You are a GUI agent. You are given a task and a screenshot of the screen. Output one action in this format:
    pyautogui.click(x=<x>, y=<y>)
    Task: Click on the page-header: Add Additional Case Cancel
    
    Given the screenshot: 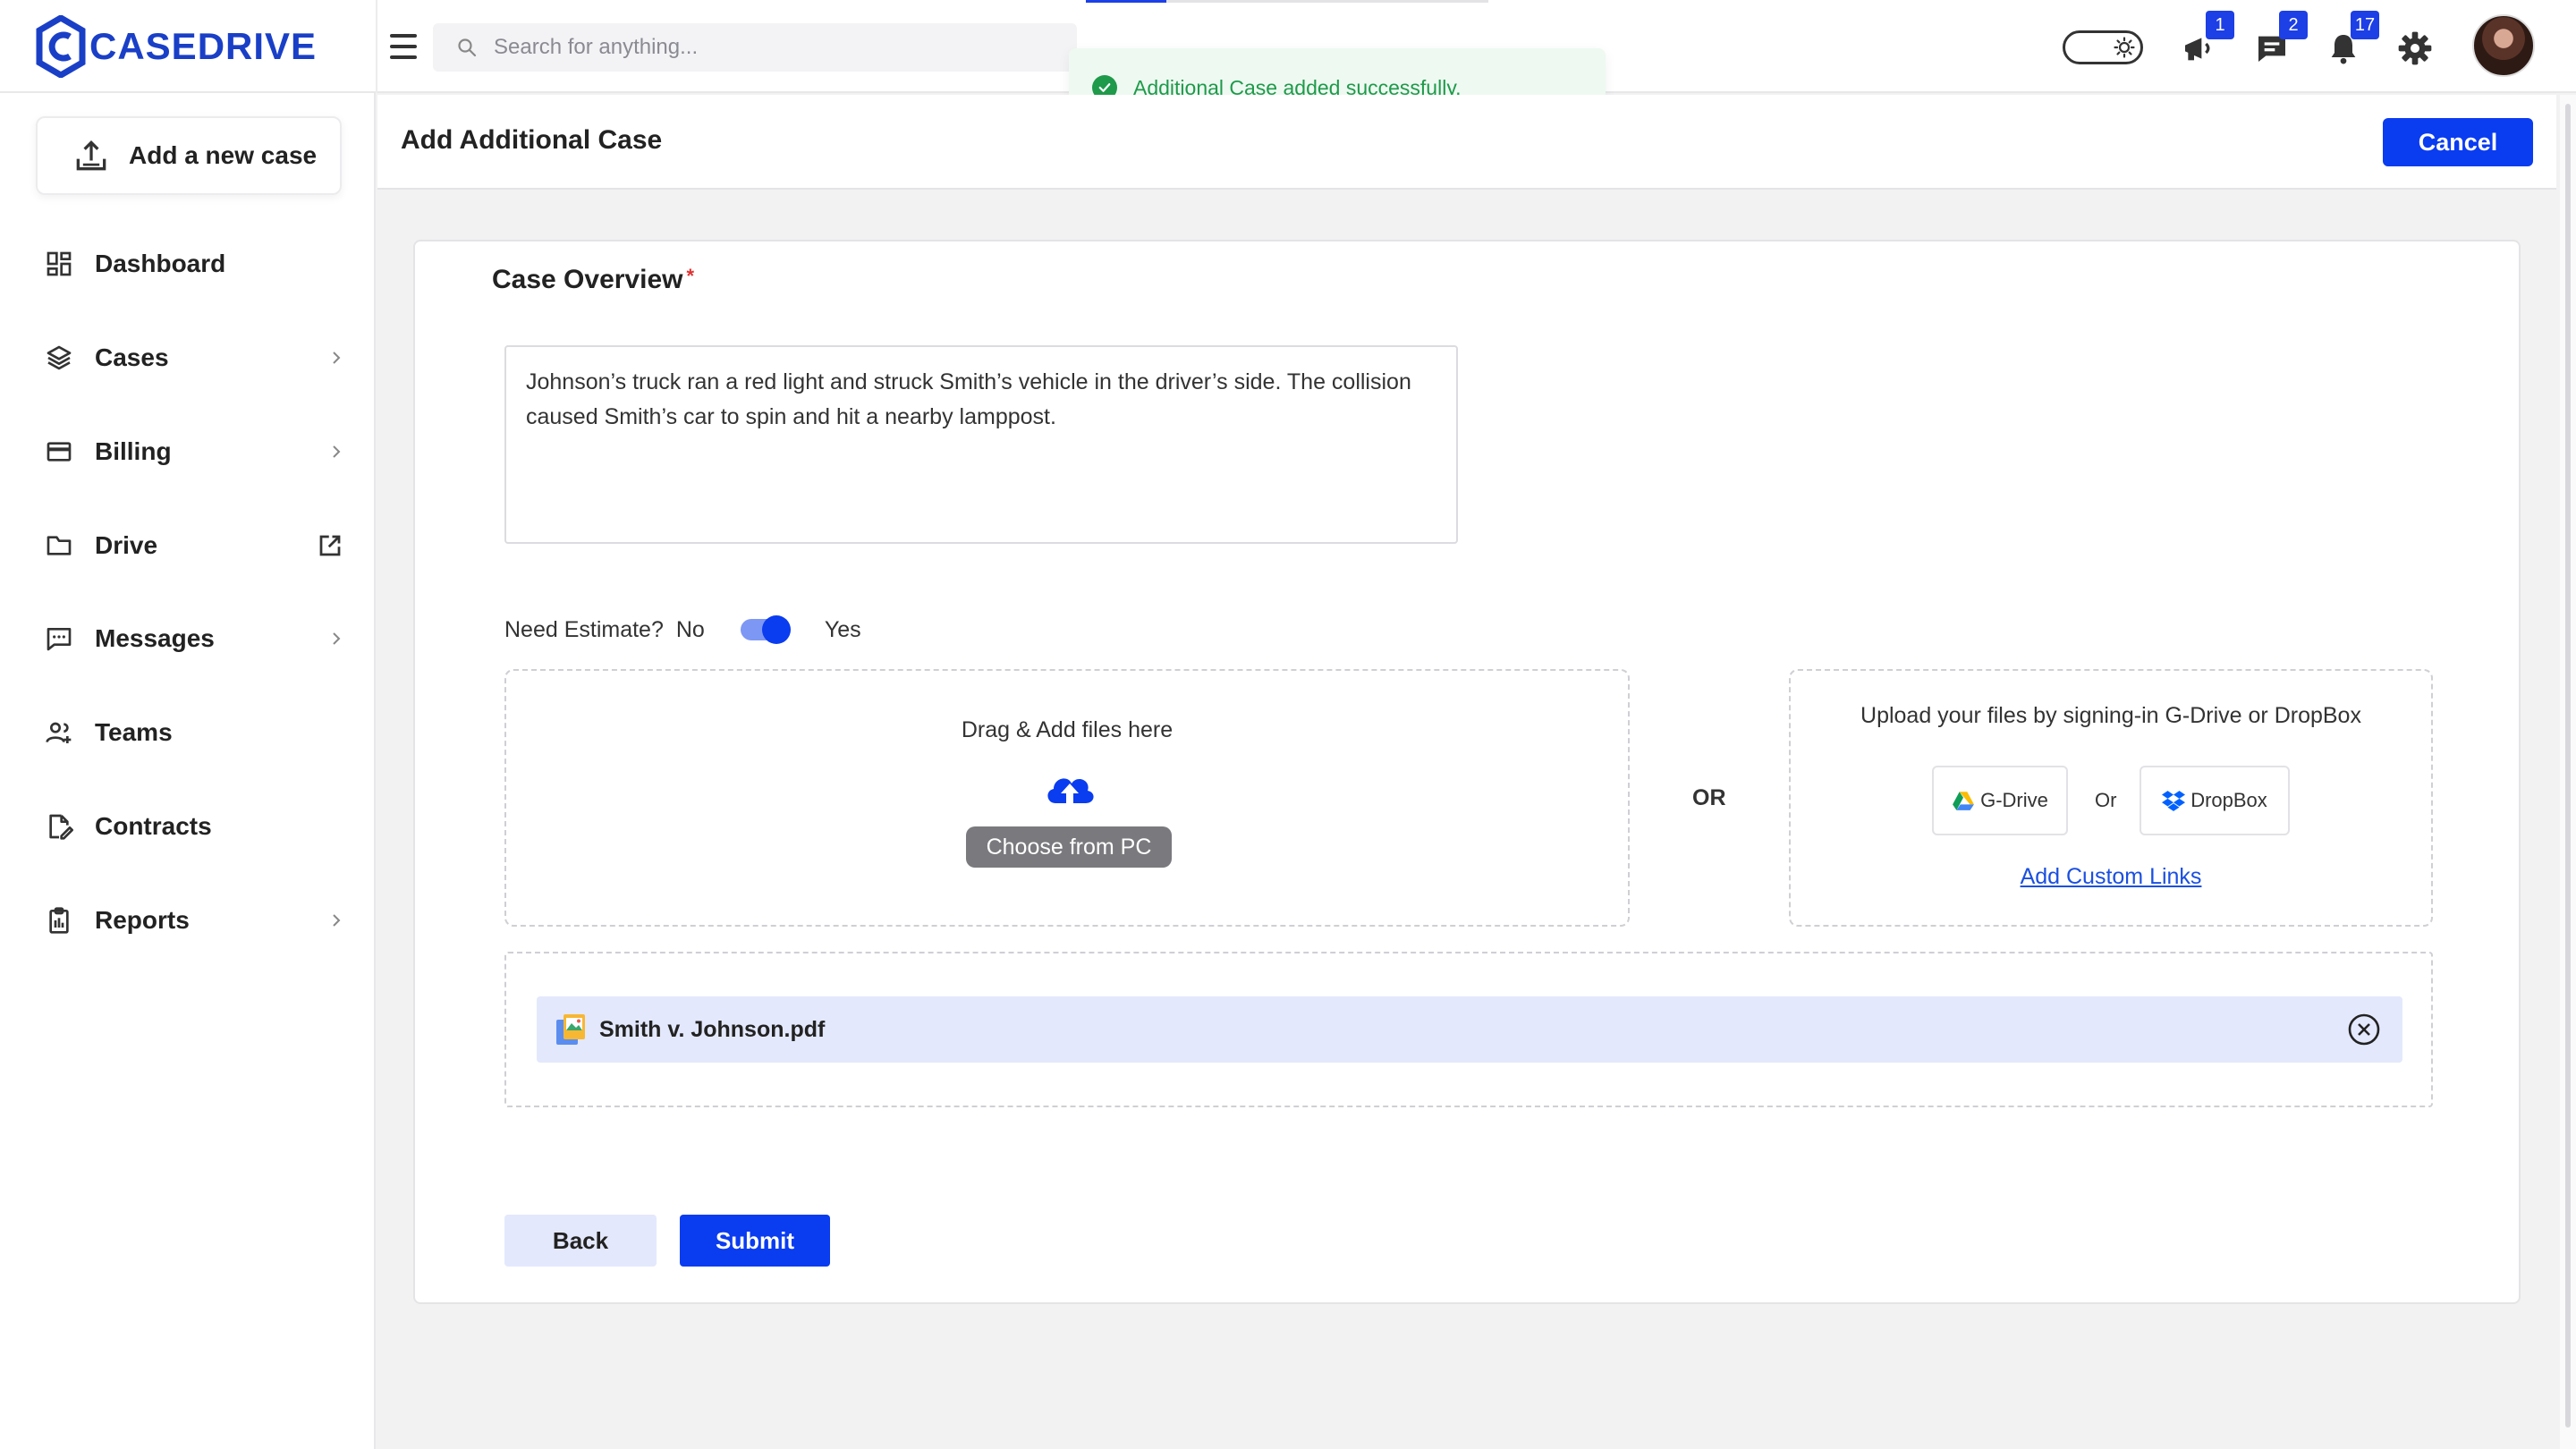 What is the action you would take?
    pyautogui.click(x=1466, y=142)
    